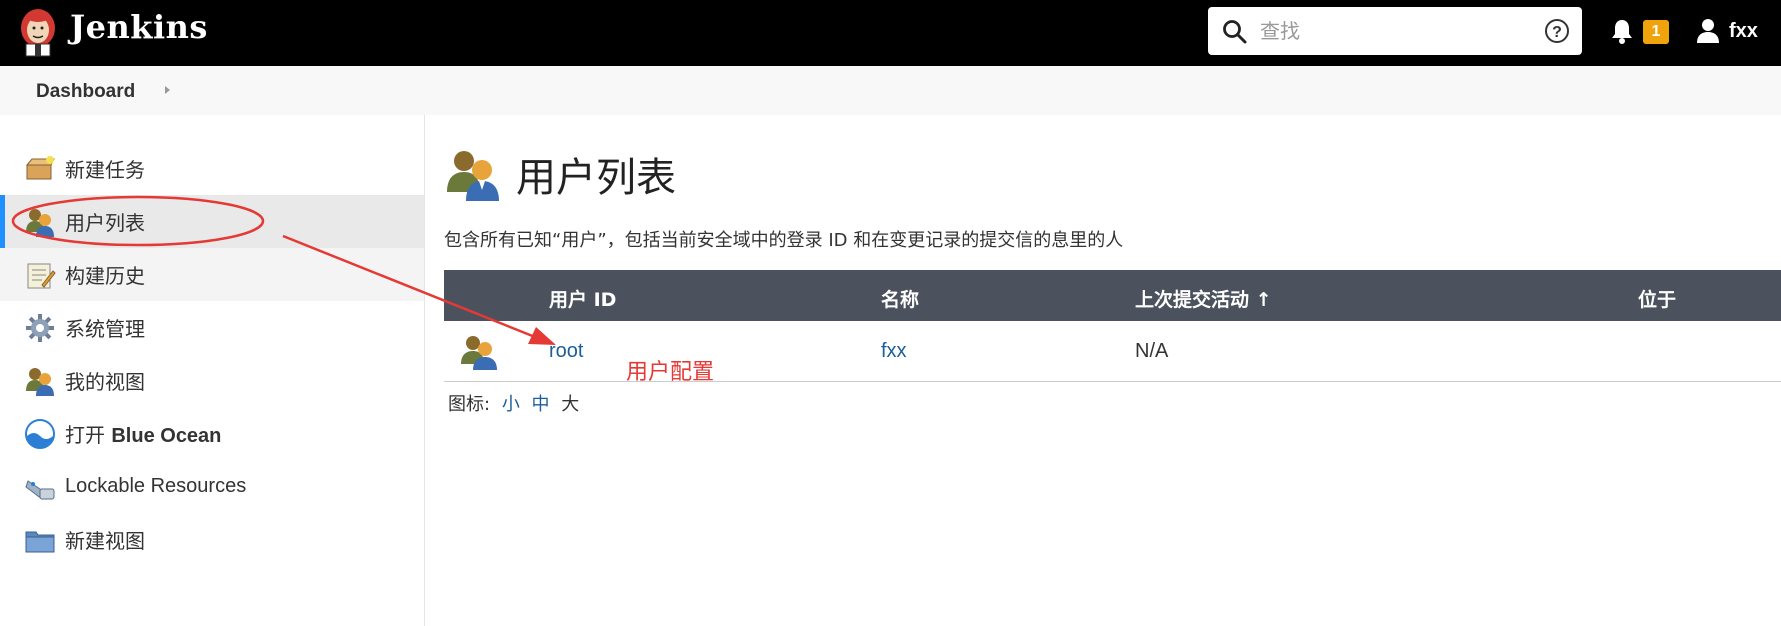 The height and width of the screenshot is (626, 1781). Describe the element at coordinates (566, 351) in the screenshot. I see `user-id-link: root` at that location.